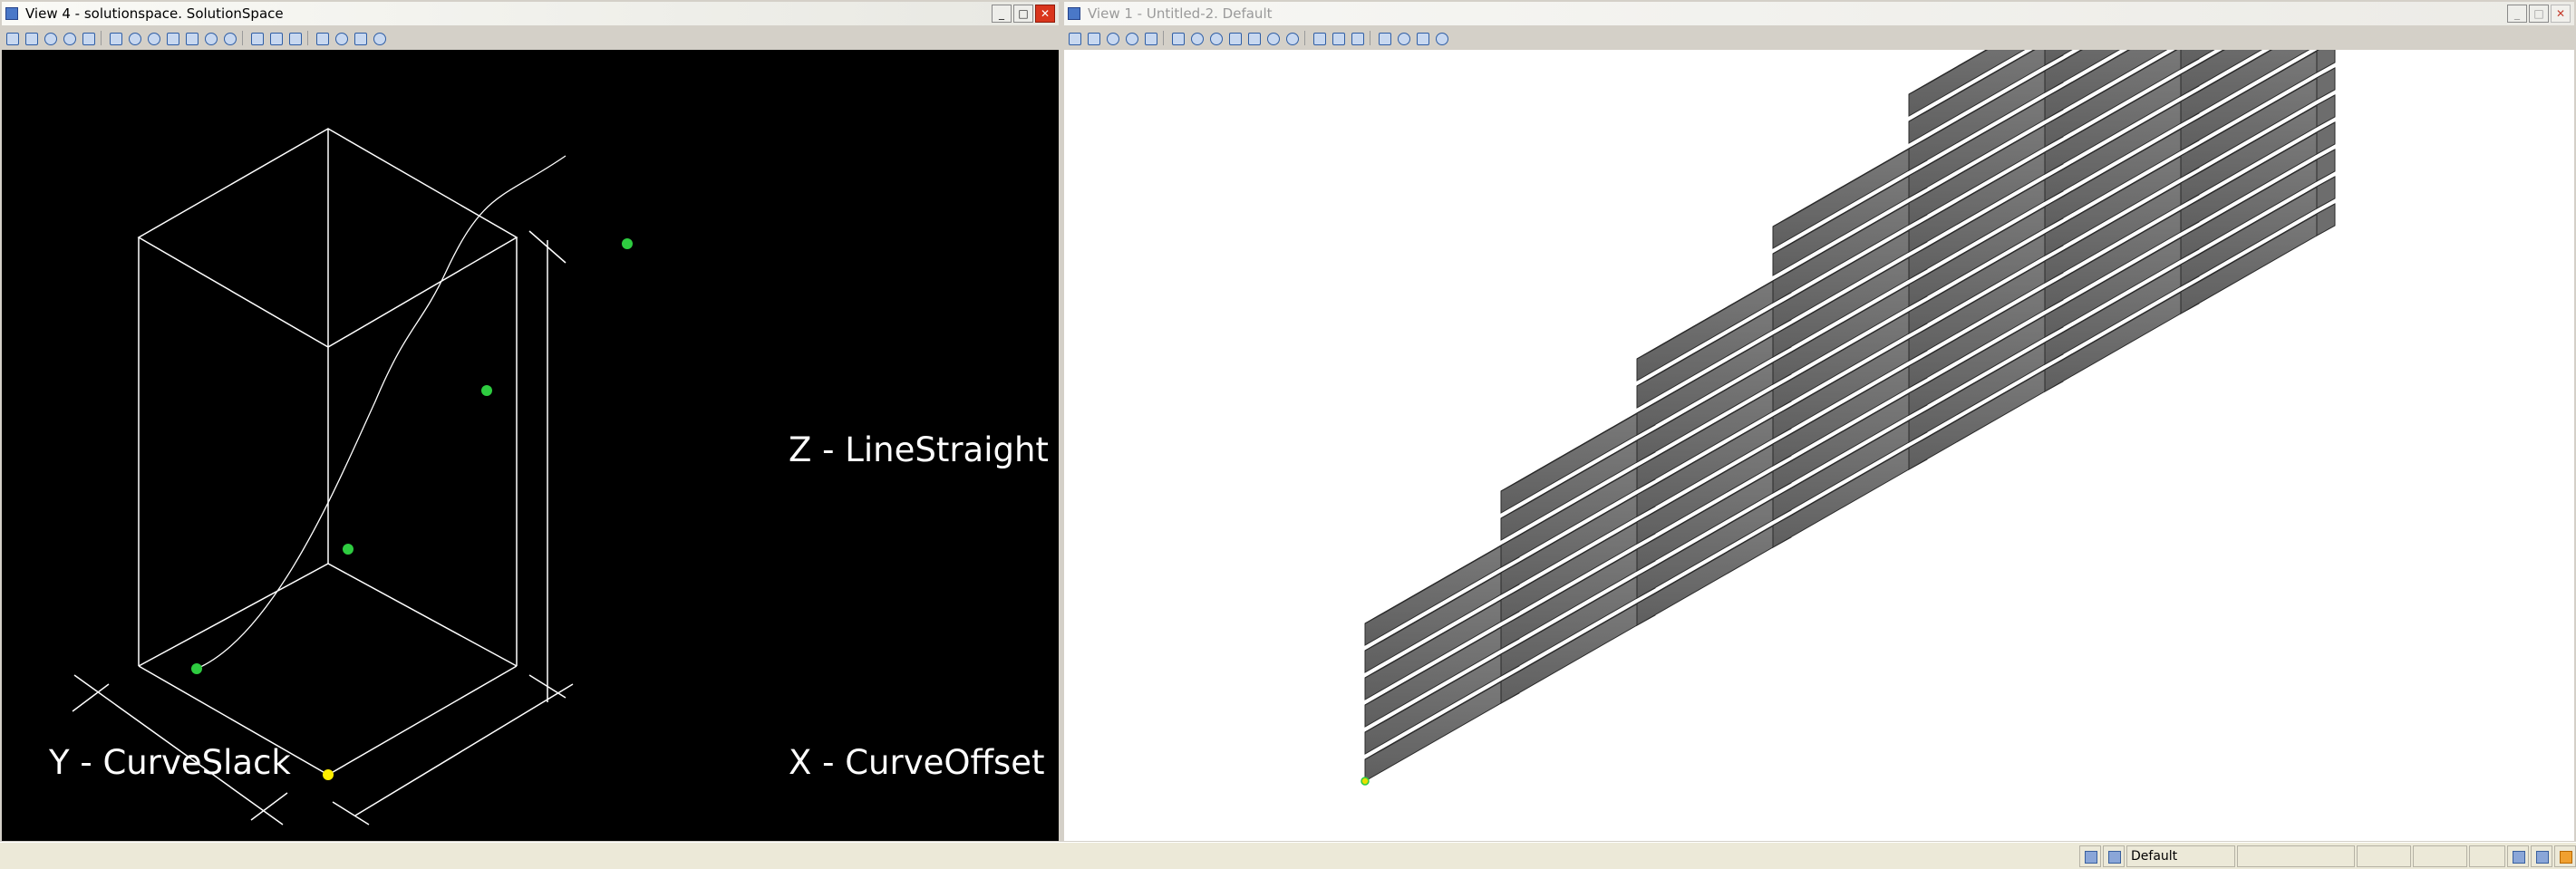  Describe the element at coordinates (170, 762) in the screenshot. I see `y-axis-label: Y - CurveSlack` at that location.